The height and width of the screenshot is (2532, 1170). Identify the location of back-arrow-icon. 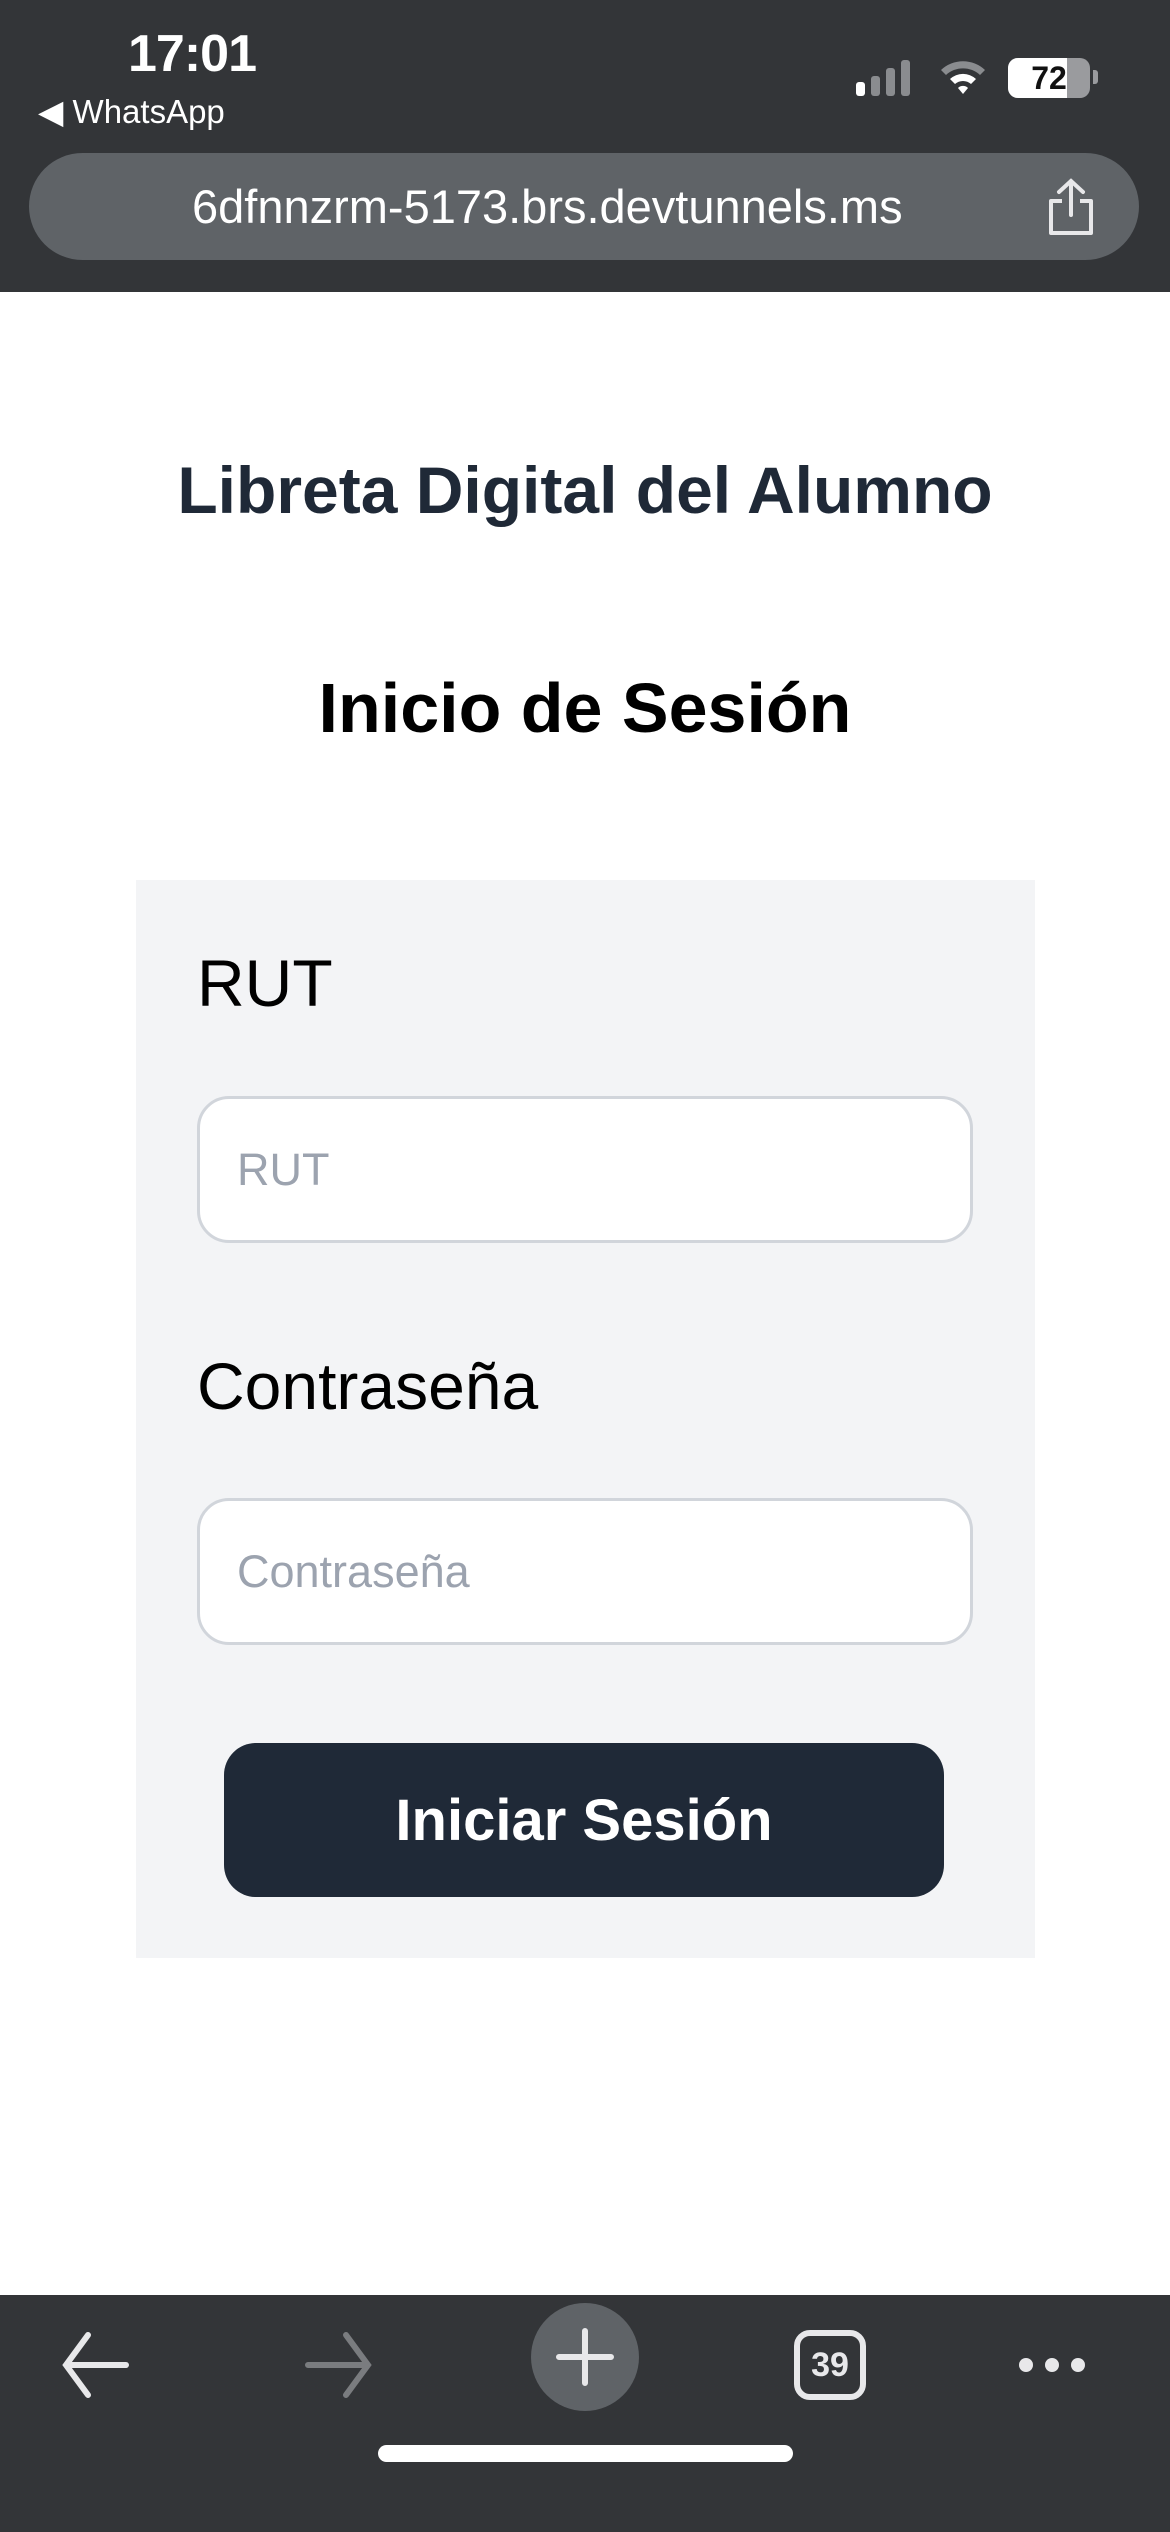
(95, 2365).